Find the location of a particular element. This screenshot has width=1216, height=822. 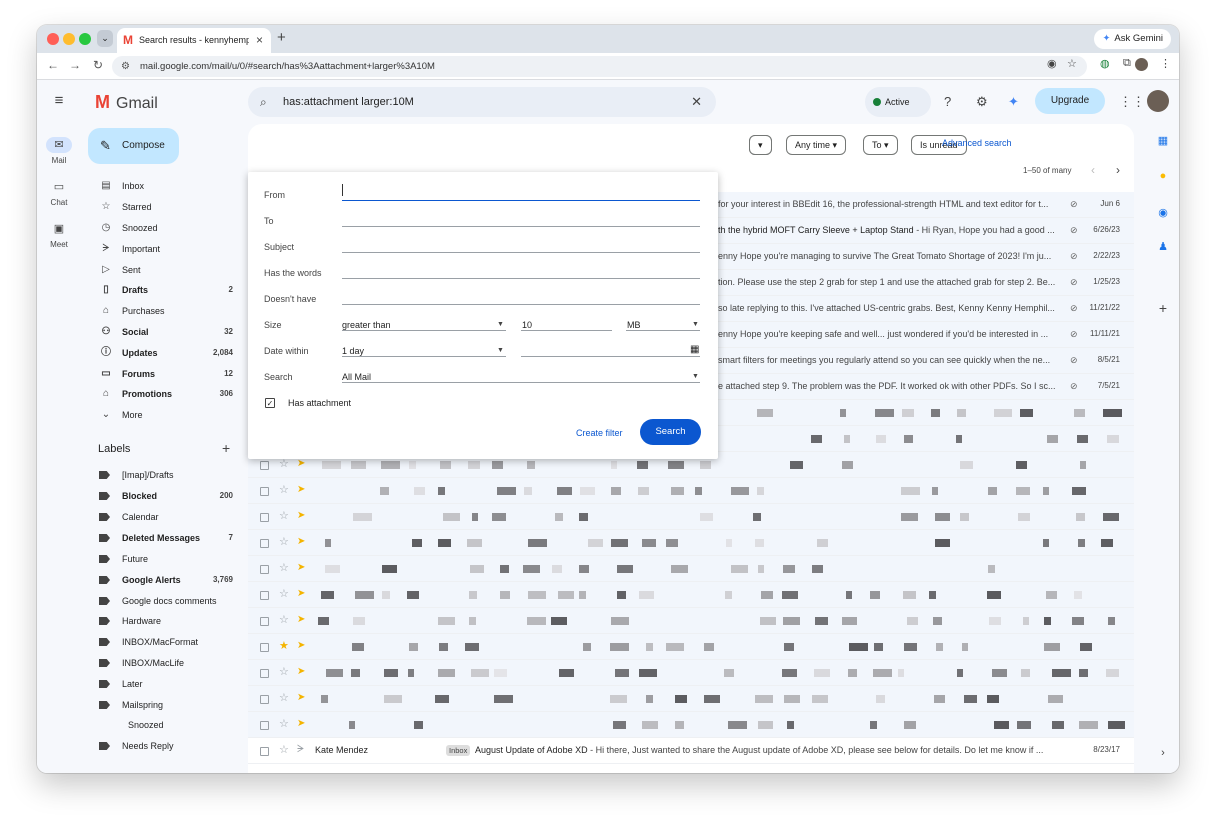

profile-avatar is located at coordinates (1141, 64).